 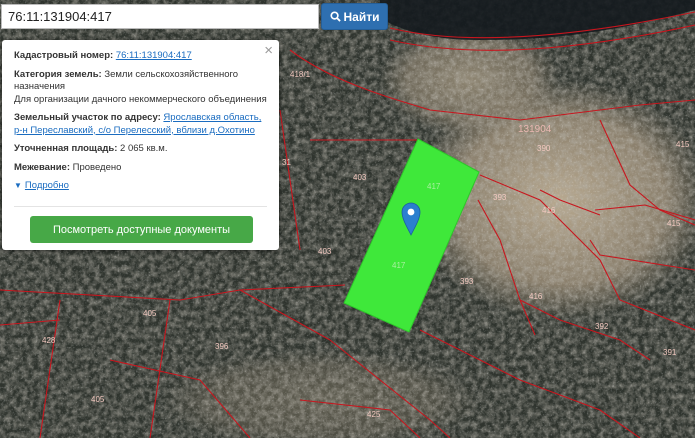 What do you see at coordinates (140, 185) in the screenshot?
I see `more-details-toggle: ▼ Подробно` at bounding box center [140, 185].